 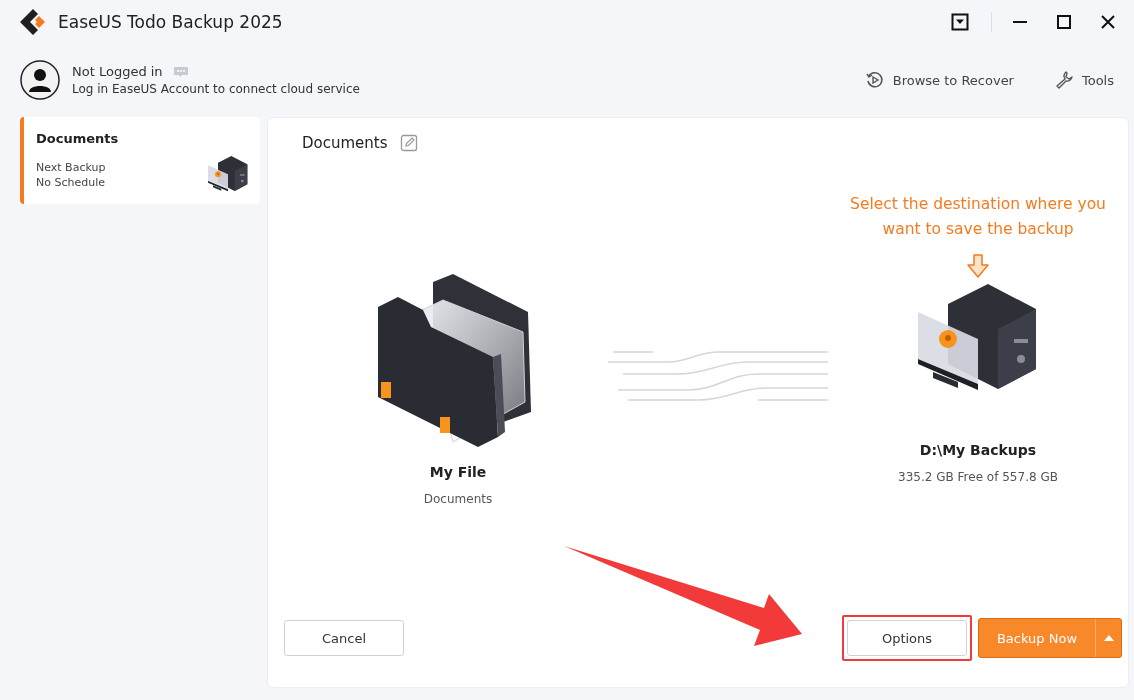 I want to click on next-backup-label: Next Backup, so click(x=71, y=167).